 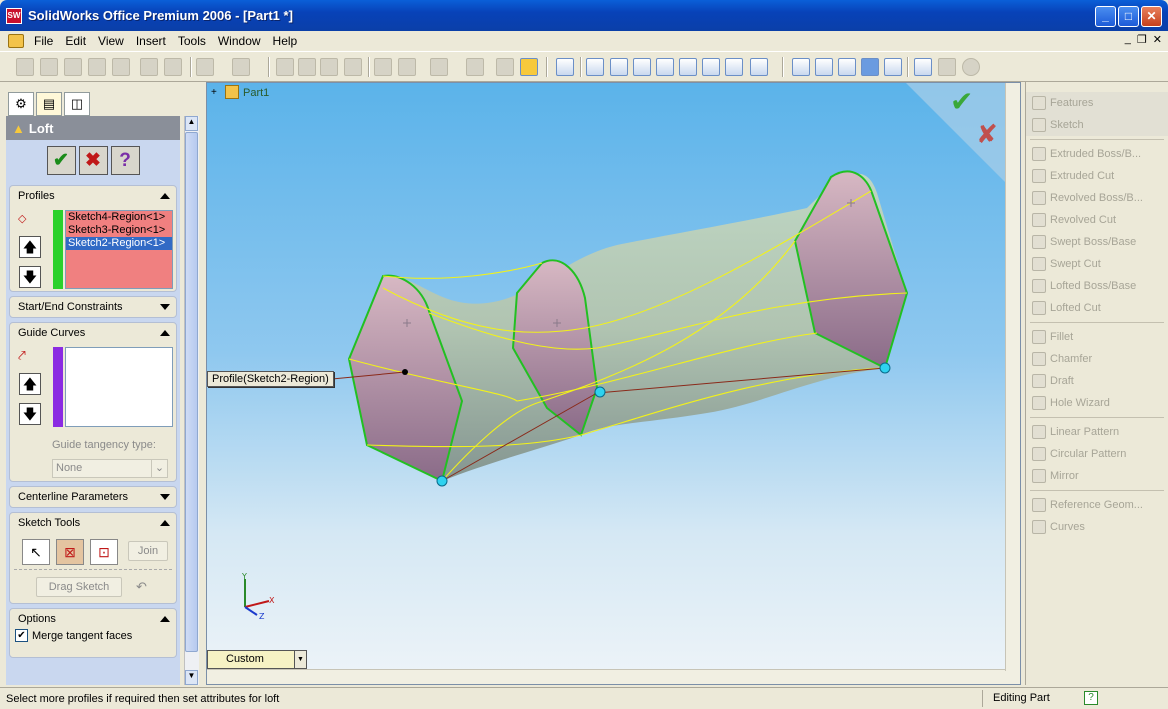 I want to click on rebuild-icon, so click(x=329, y=67).